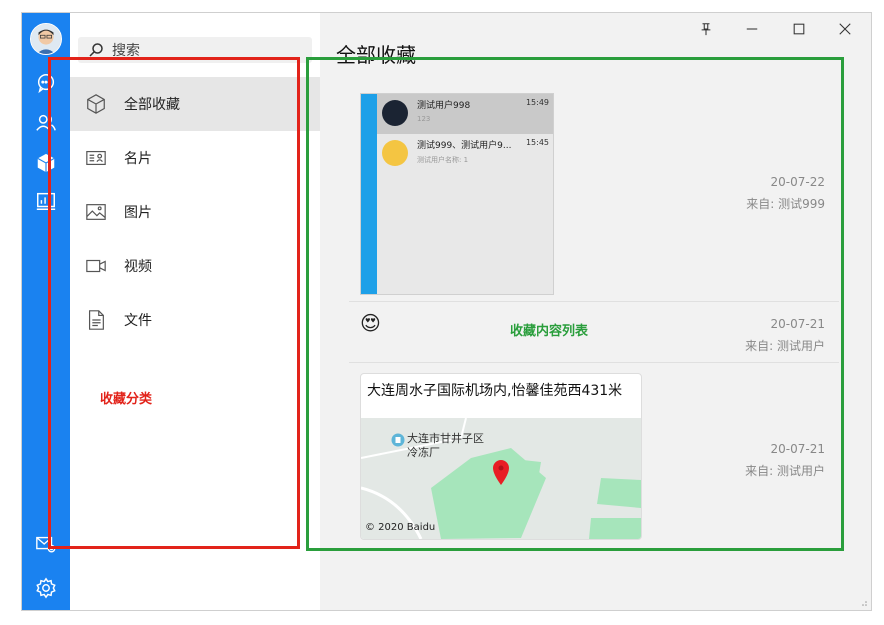 The width and height of the screenshot is (884, 625). What do you see at coordinates (46, 588) in the screenshot?
I see `settings-gear-icon` at bounding box center [46, 588].